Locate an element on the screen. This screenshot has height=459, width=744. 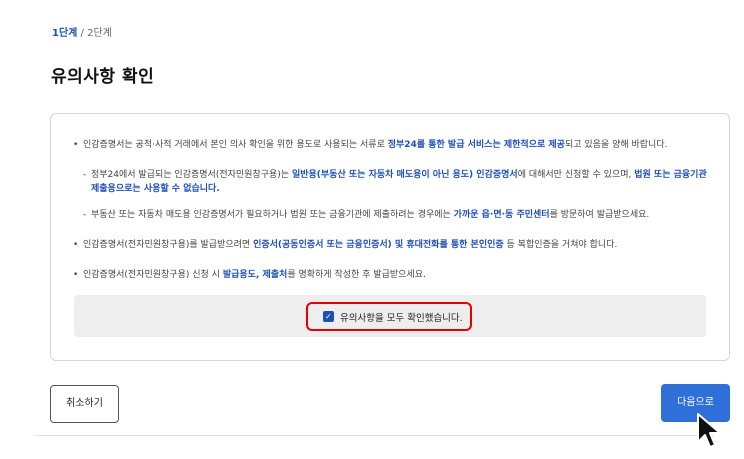
notice-highlight: 일반용(부동산 또는 자동차 매도용이 아닌 용도) 인감증명서 is located at coordinates (404, 175).